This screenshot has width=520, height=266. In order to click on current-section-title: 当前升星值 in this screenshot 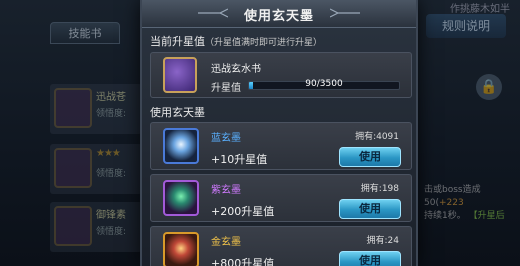, I will do `click(177, 41)`.